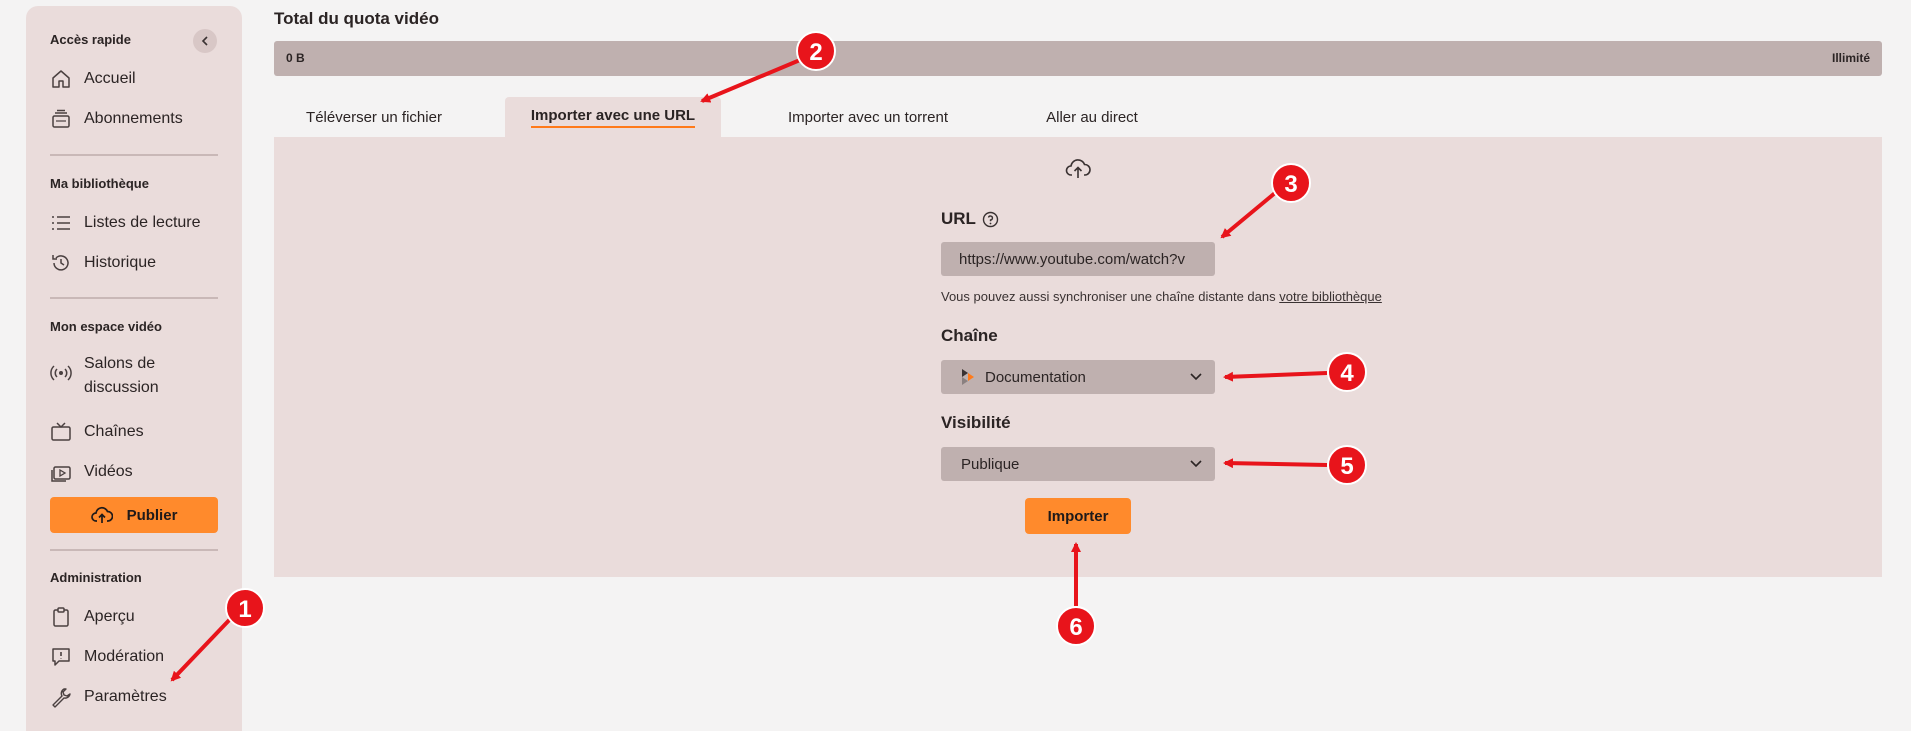  I want to click on tab-label: Téléverser un fichier, so click(374, 117).